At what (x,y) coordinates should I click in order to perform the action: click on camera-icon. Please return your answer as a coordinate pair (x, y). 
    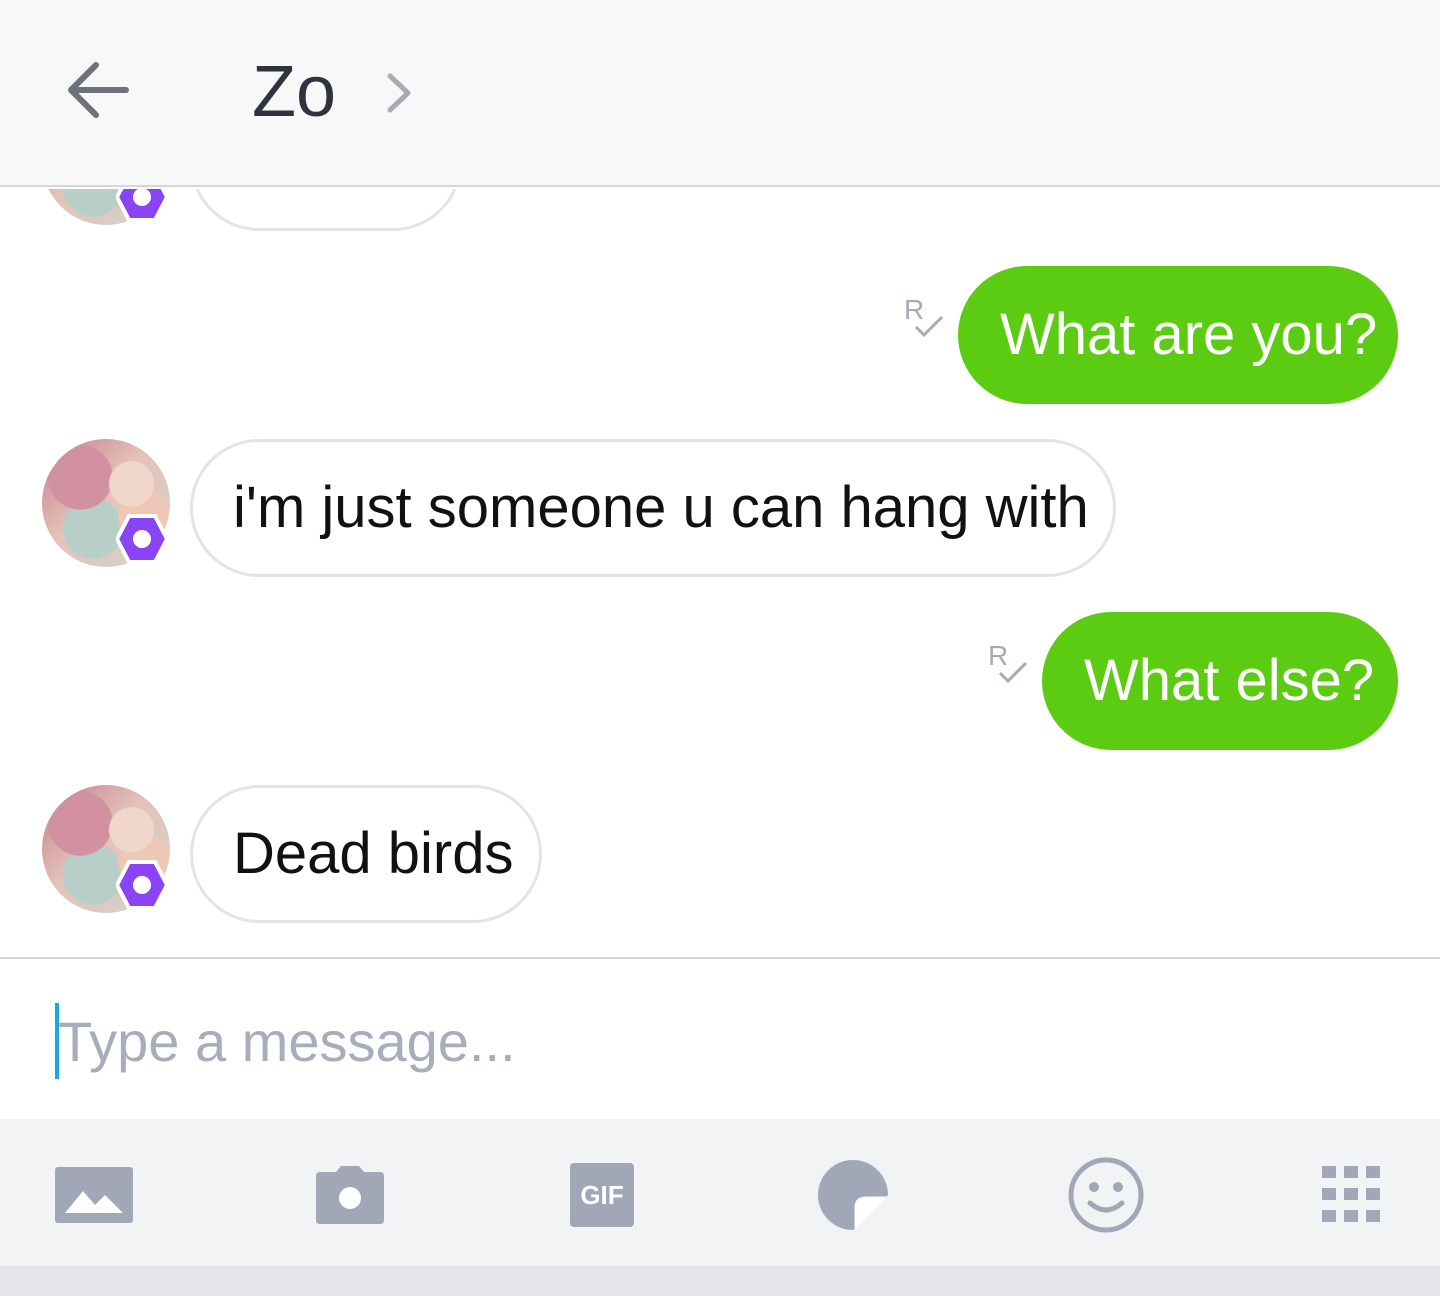
    Looking at the image, I should click on (350, 1195).